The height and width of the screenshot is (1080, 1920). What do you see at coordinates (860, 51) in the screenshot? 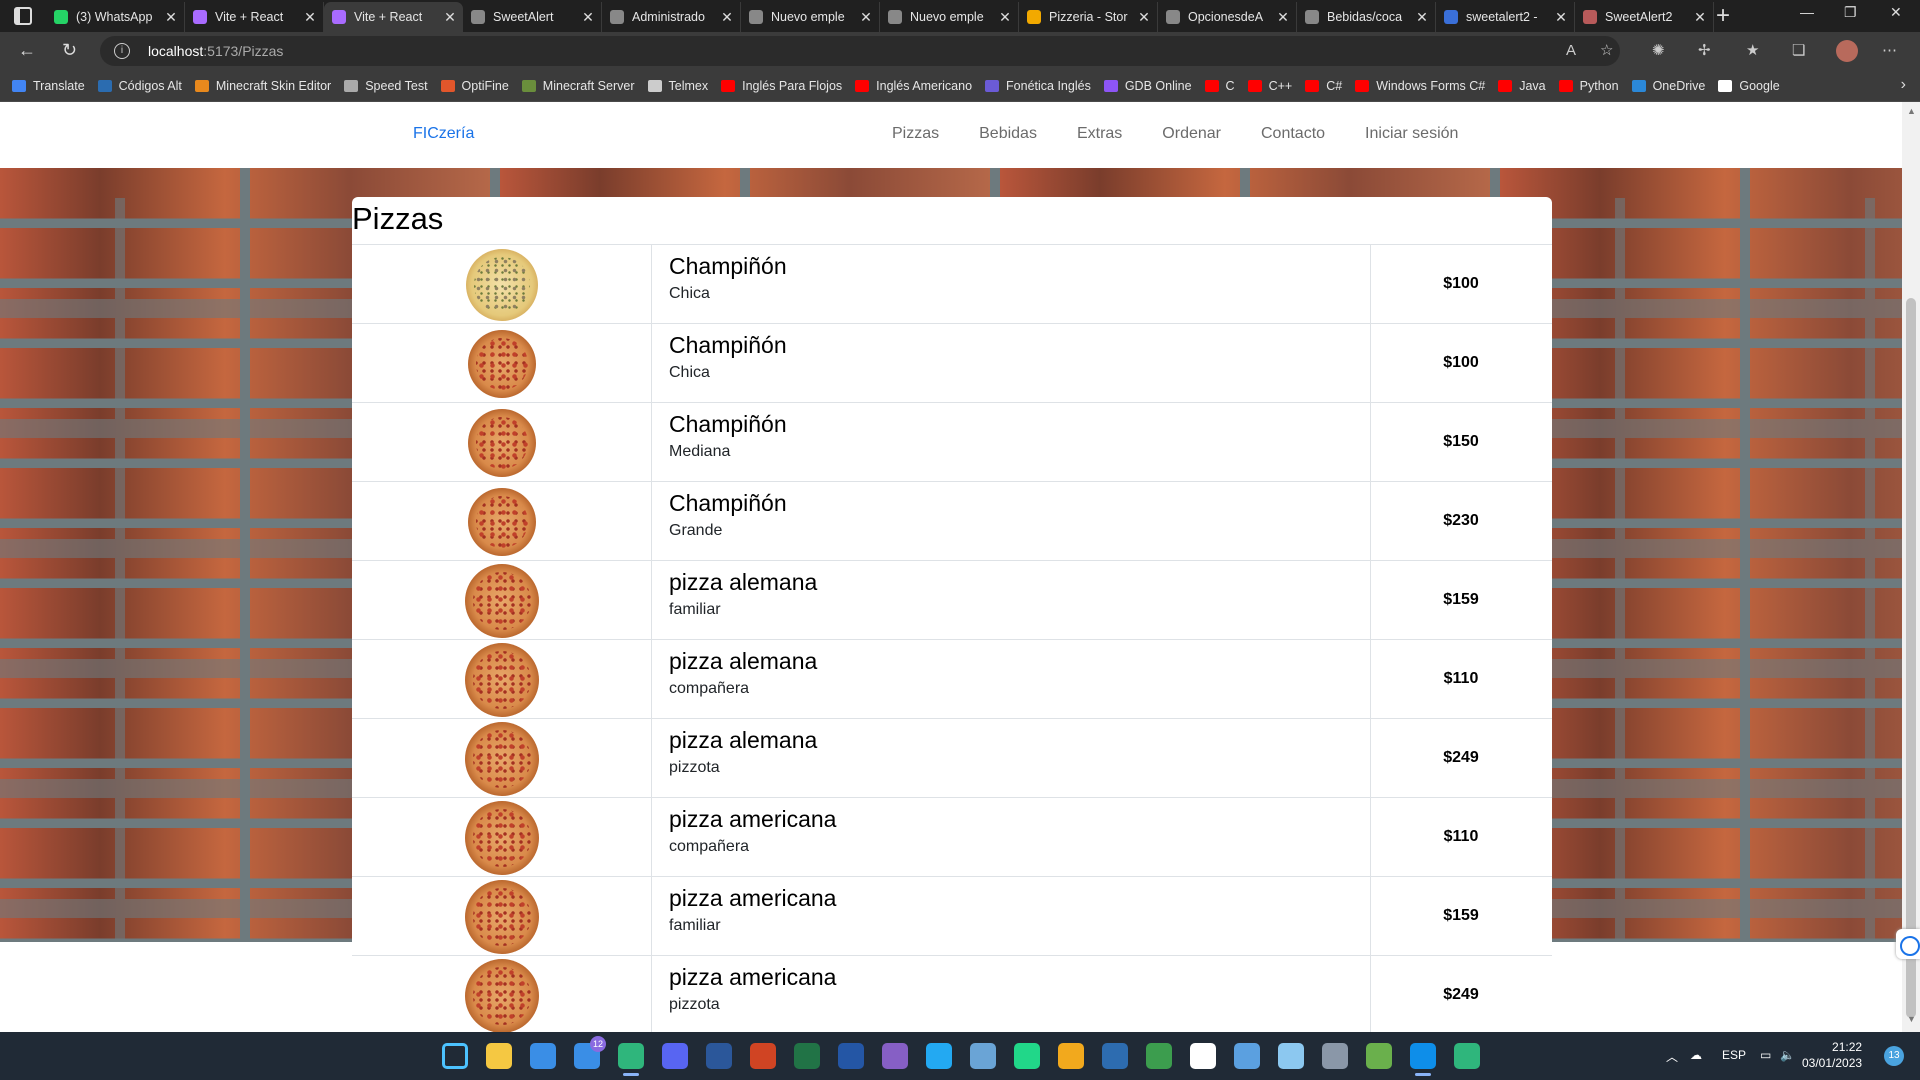
I see `address-bar: i localhost:5173/Pizzas A ☆` at bounding box center [860, 51].